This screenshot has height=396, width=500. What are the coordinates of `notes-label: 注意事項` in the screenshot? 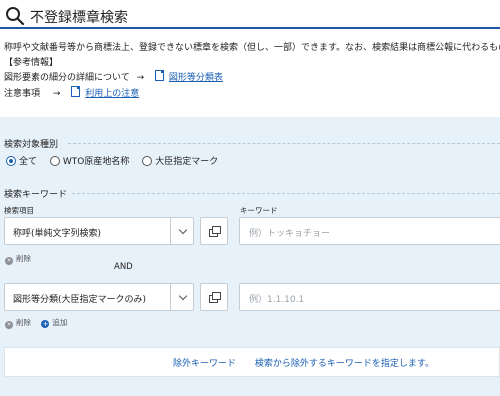 It's located at (22, 94).